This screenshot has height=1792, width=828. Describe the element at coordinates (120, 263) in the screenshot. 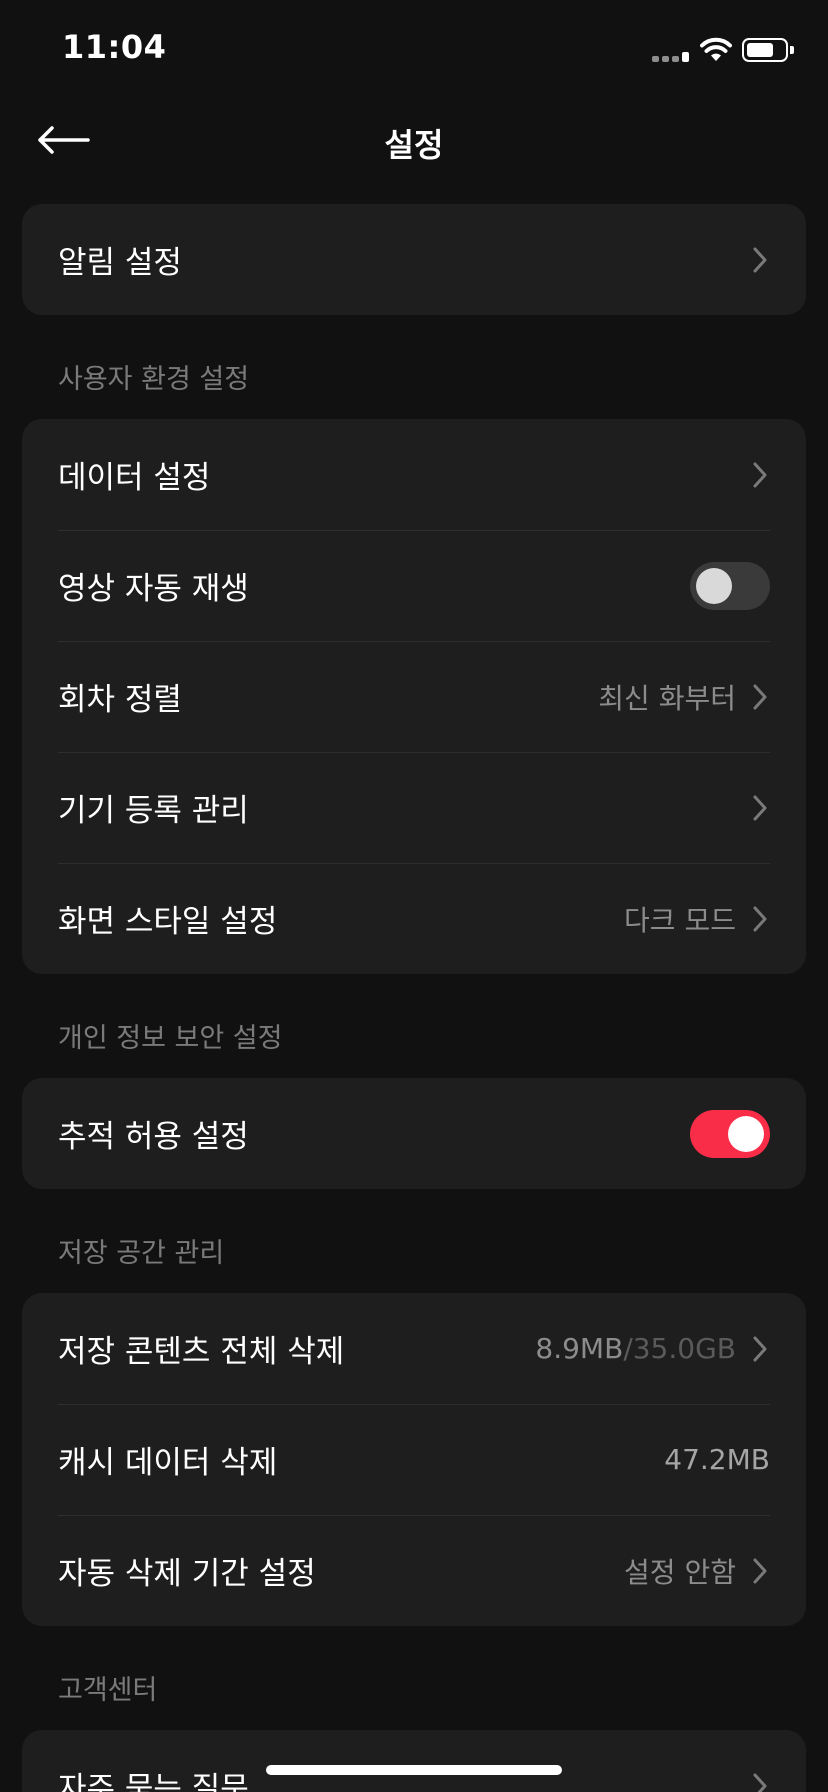

I see `row-label: 알림 설정` at that location.